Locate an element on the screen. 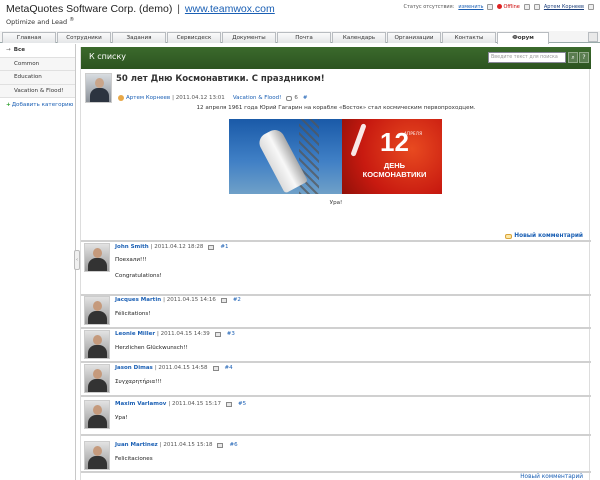 This screenshot has width=600, height=480. comment-text: Ура! is located at coordinates (121, 418).